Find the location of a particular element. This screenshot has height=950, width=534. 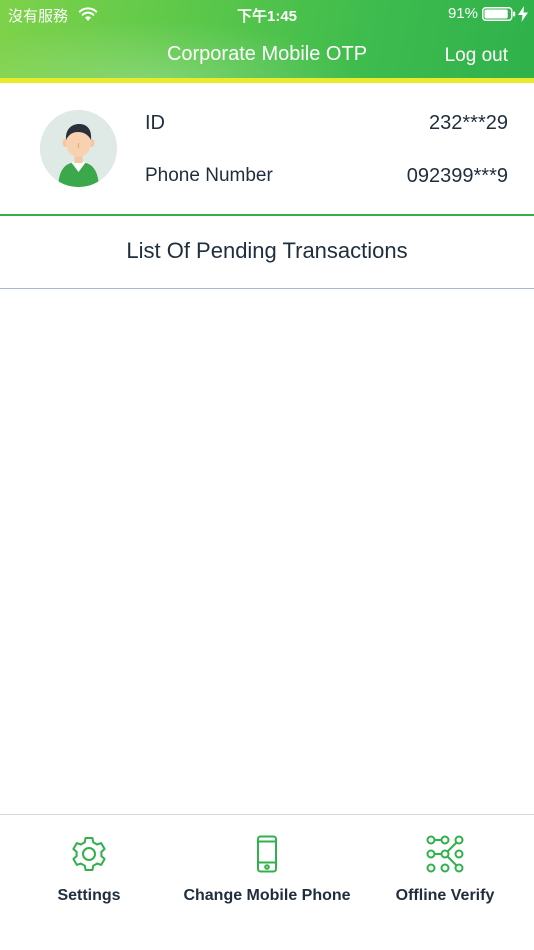

avatar is located at coordinates (78, 148).